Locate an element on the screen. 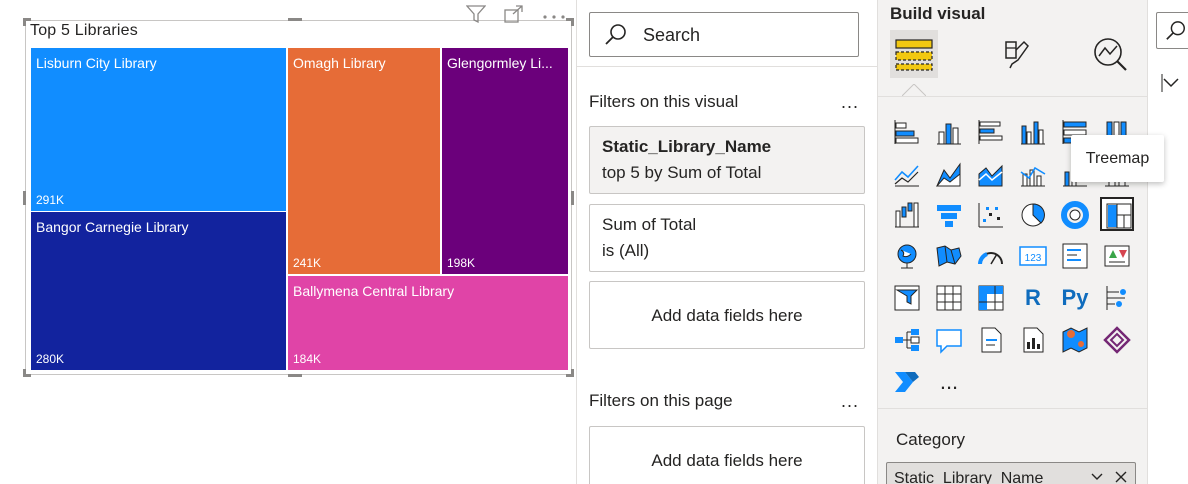 This screenshot has height=484, width=1188. smart-narrative-icon is located at coordinates (991, 340).